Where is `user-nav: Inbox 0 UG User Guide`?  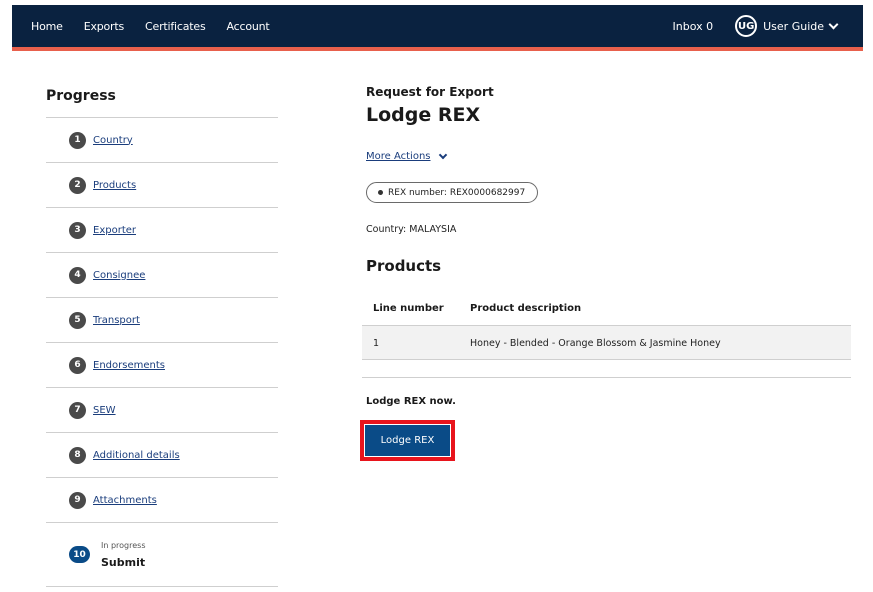
user-nav: Inbox 0 UG User Guide is located at coordinates (756, 26).